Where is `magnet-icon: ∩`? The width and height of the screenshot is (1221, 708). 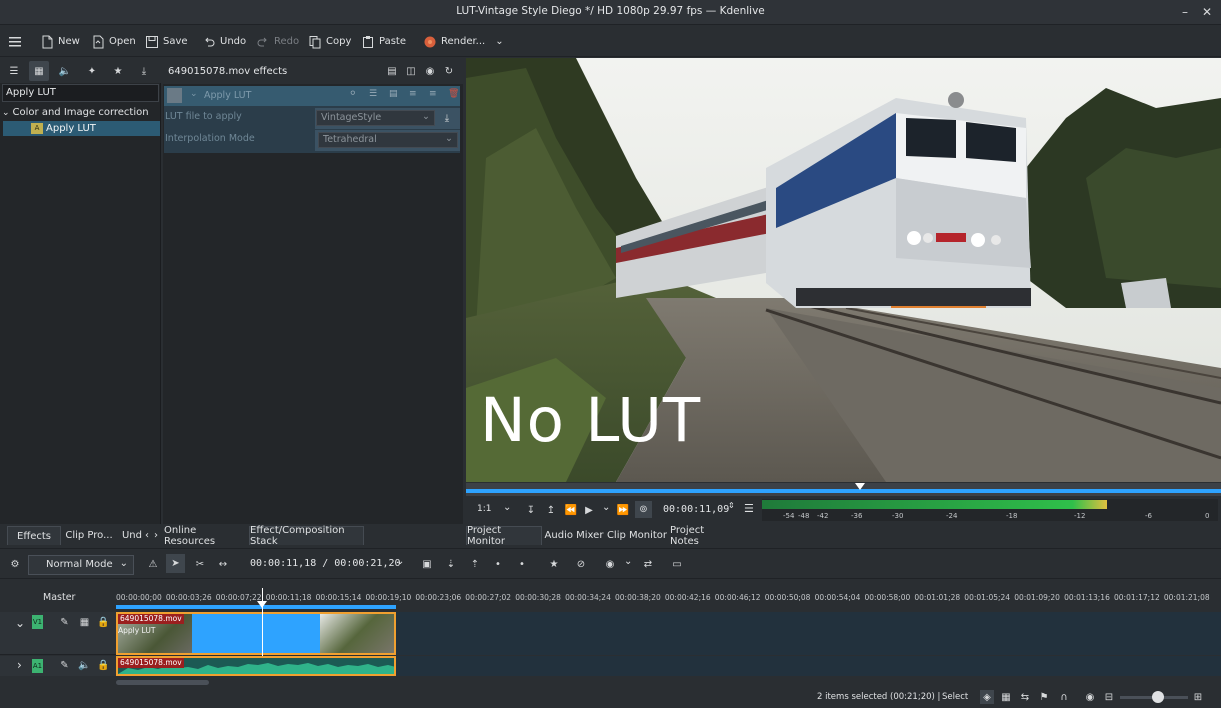
magnet-icon: ∩ is located at coordinates (1064, 697).